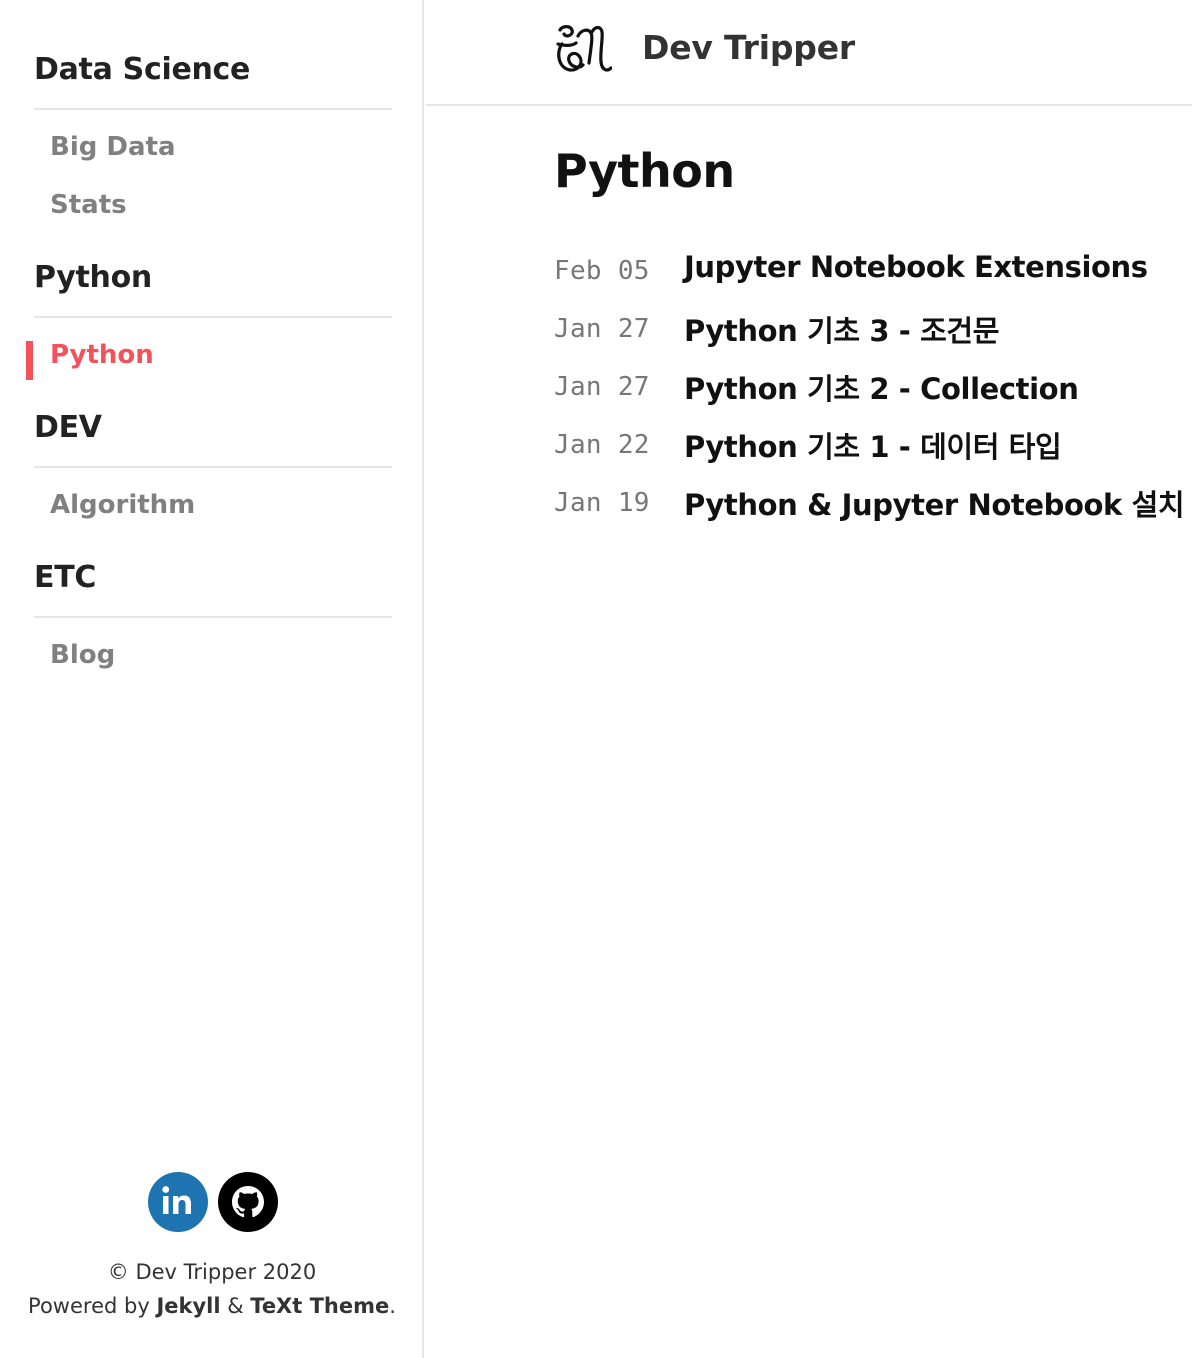 The height and width of the screenshot is (1358, 1192). I want to click on powered-and: &, so click(235, 1306).